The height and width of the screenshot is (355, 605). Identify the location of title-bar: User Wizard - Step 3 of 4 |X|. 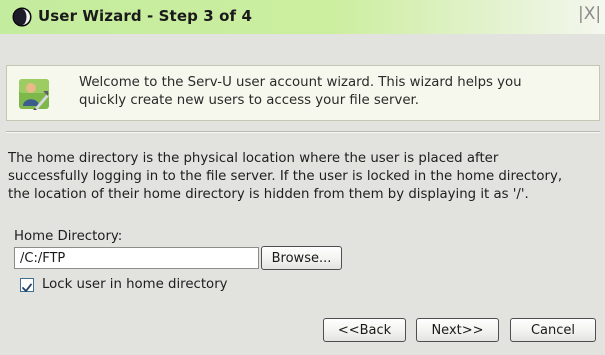
(302, 17).